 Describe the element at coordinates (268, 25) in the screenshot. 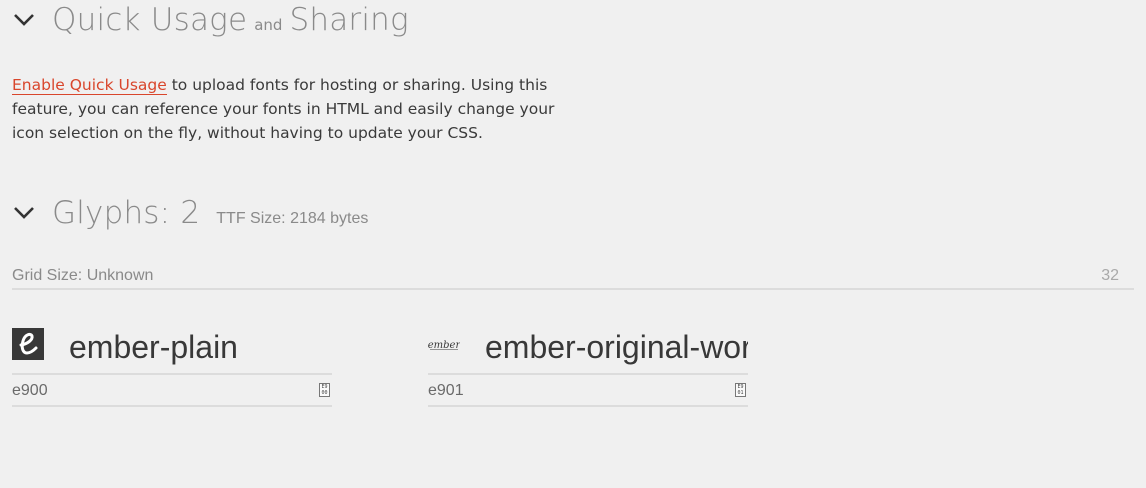

I see `quick-usage-title-and: and` at that location.